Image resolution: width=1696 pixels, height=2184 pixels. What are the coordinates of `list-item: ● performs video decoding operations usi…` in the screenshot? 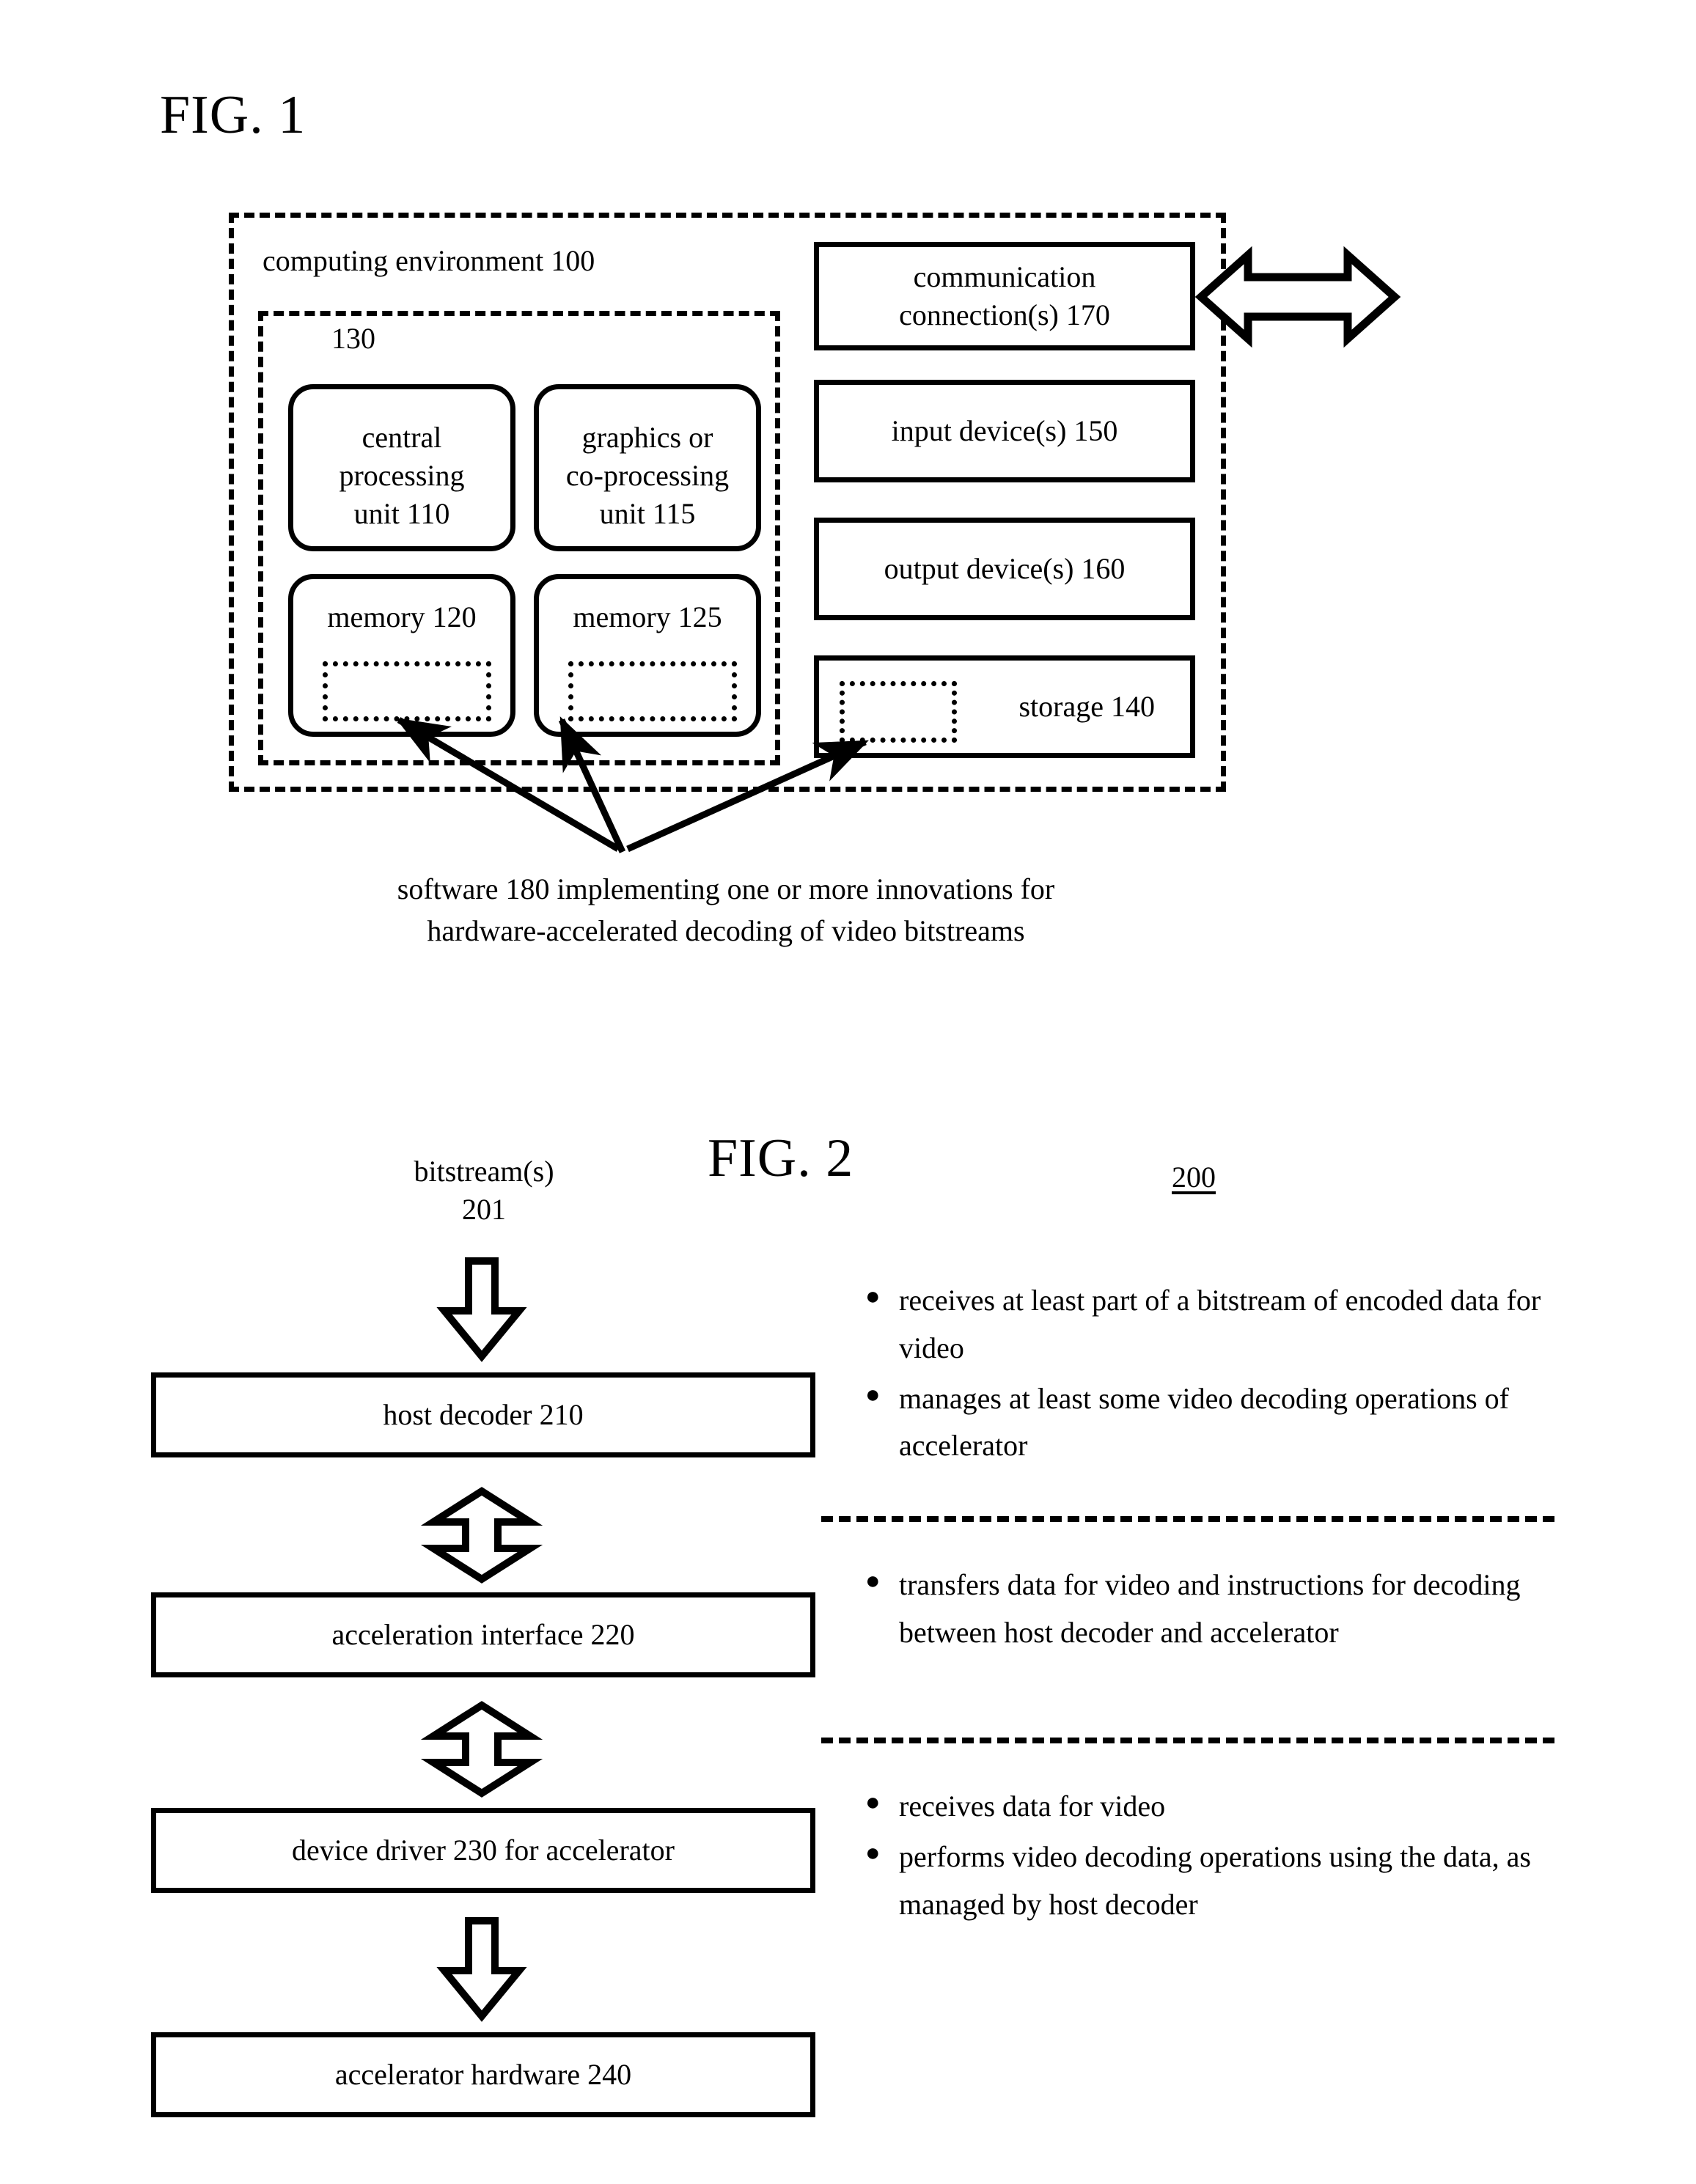 It's located at (1235, 1882).